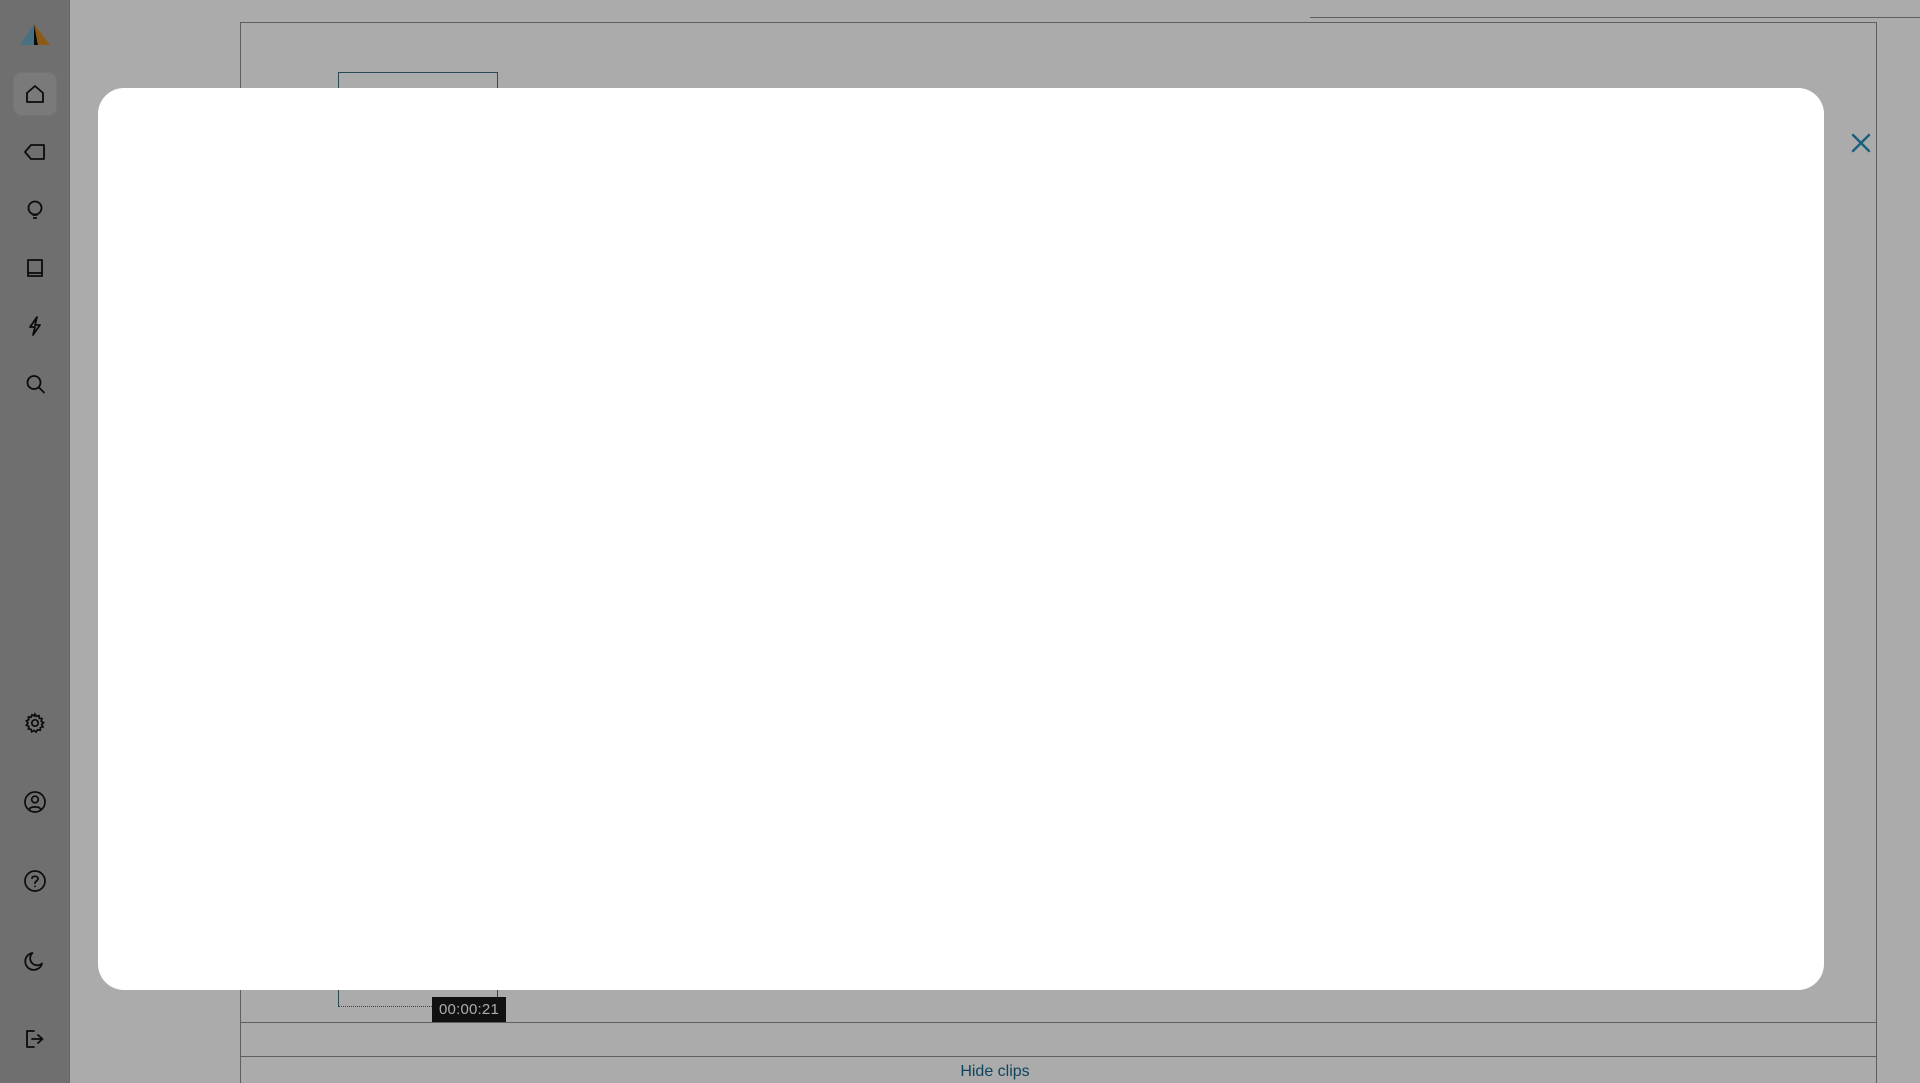  Describe the element at coordinates (1861, 143) in the screenshot. I see `close-icon` at that location.